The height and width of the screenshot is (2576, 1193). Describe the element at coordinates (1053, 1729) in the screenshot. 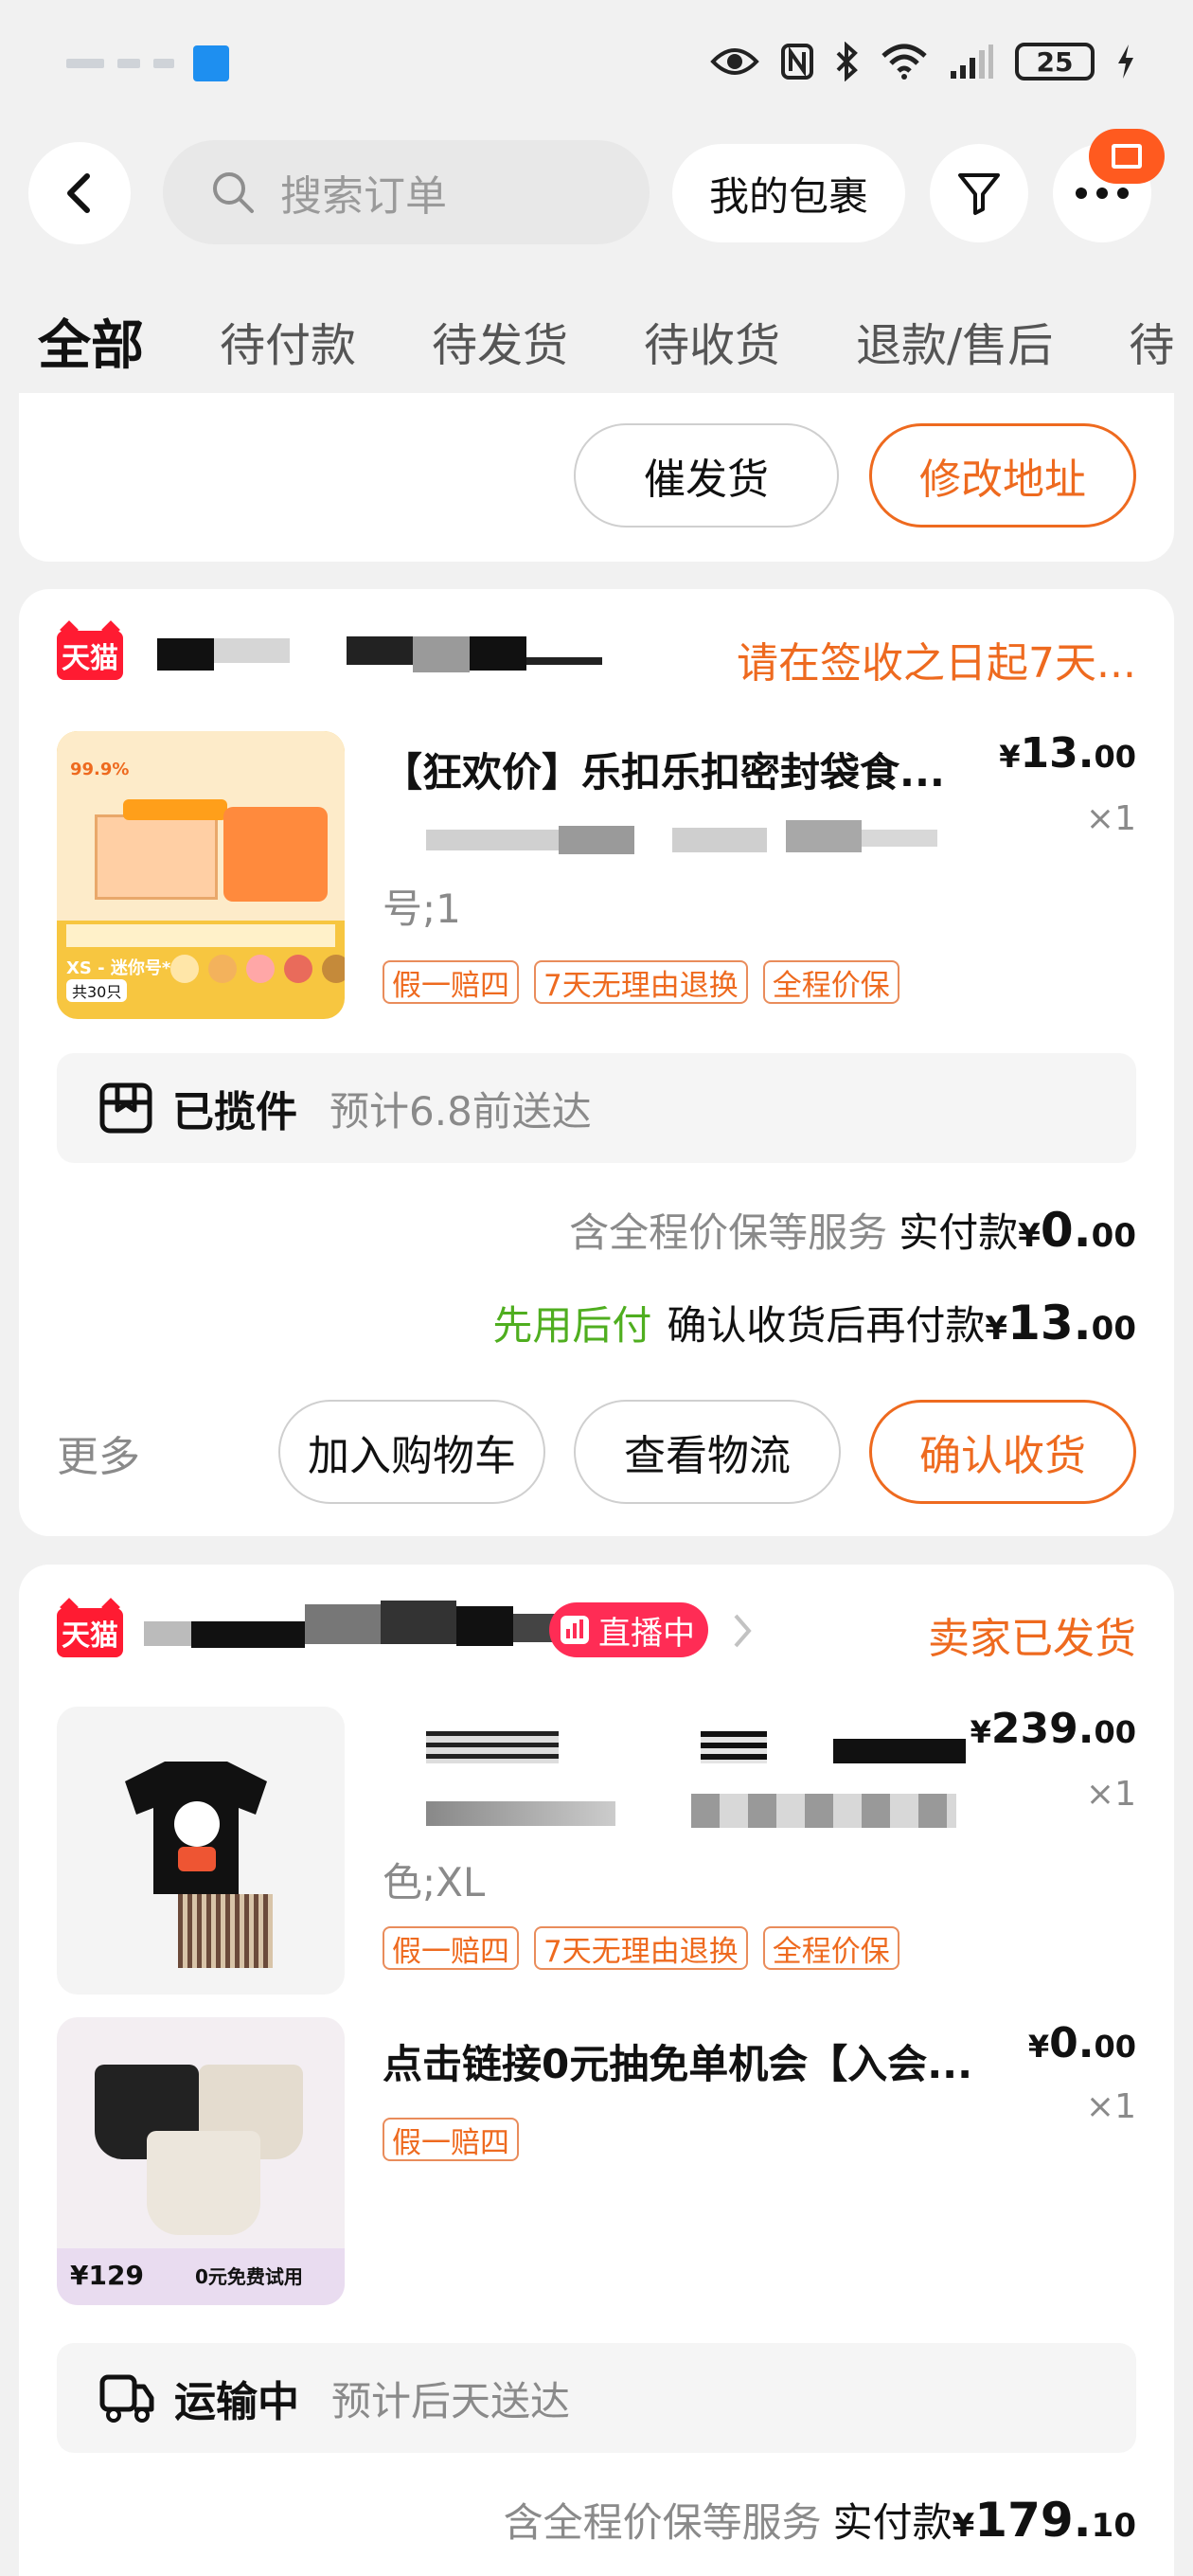

I see `item-price: ¥239.00` at that location.